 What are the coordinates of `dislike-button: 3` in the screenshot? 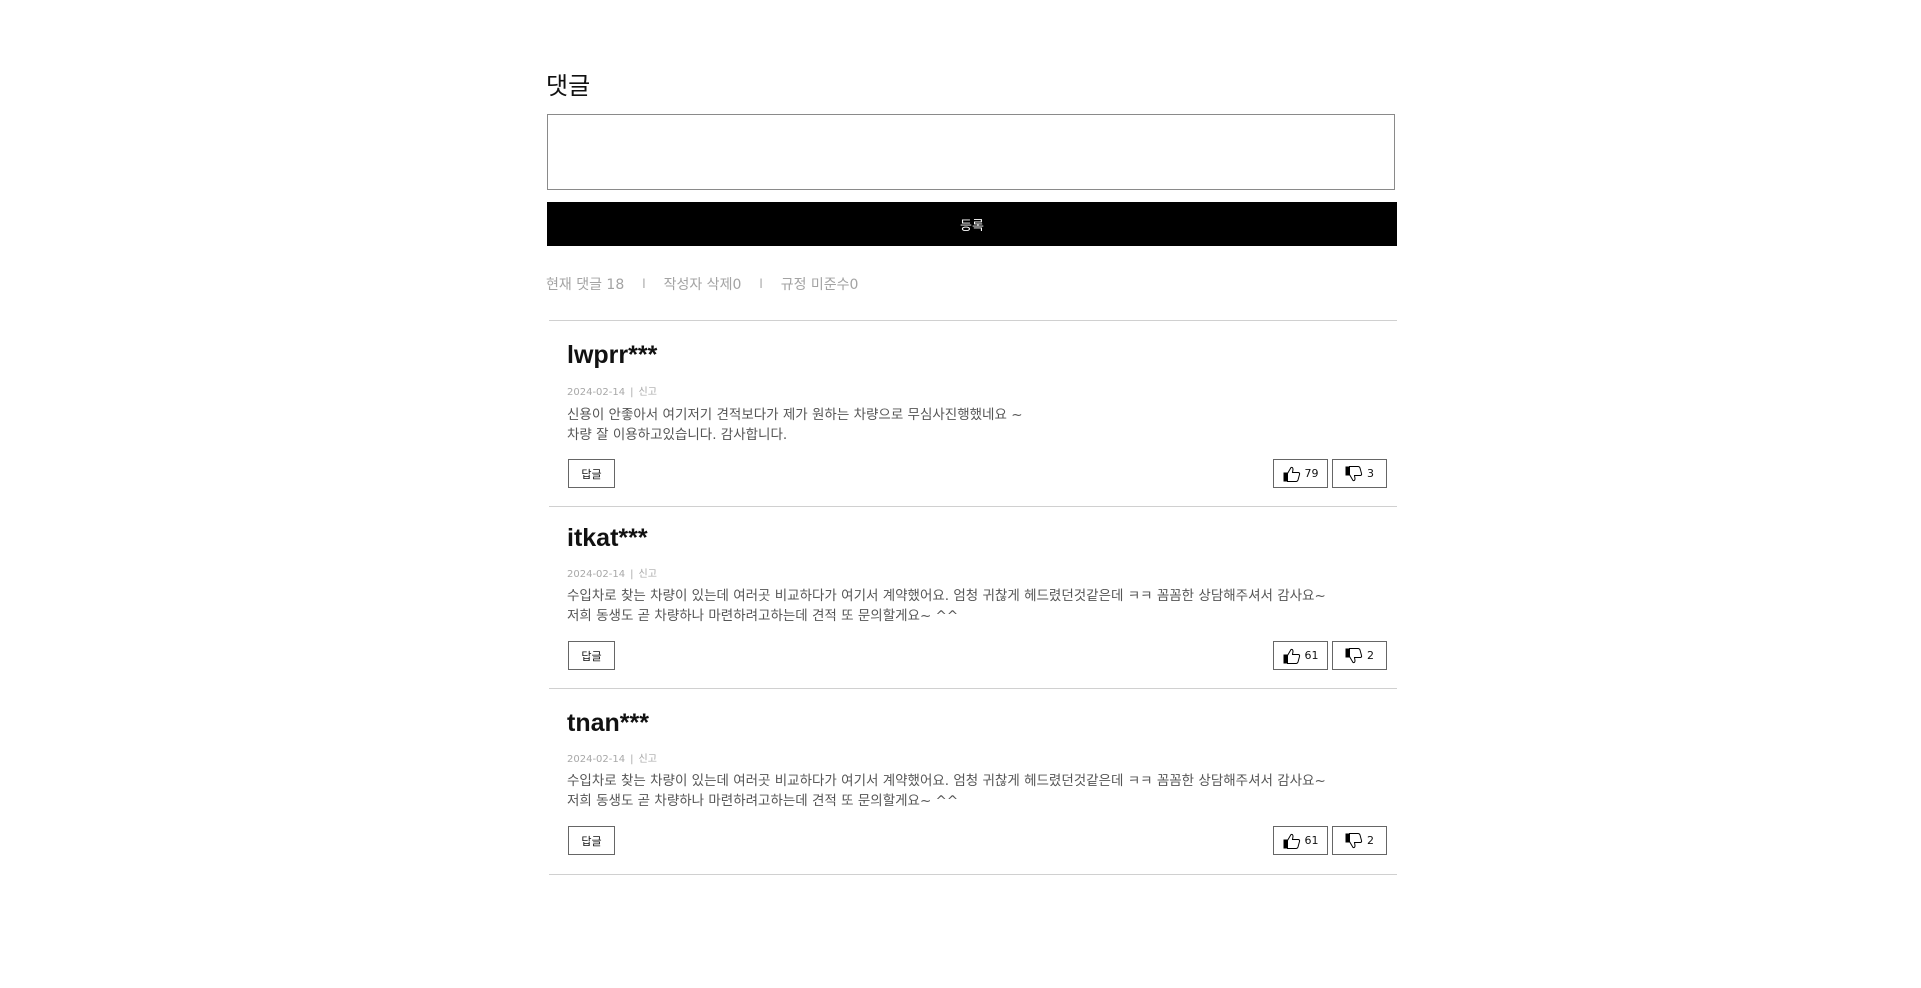 It's located at (1359, 473).